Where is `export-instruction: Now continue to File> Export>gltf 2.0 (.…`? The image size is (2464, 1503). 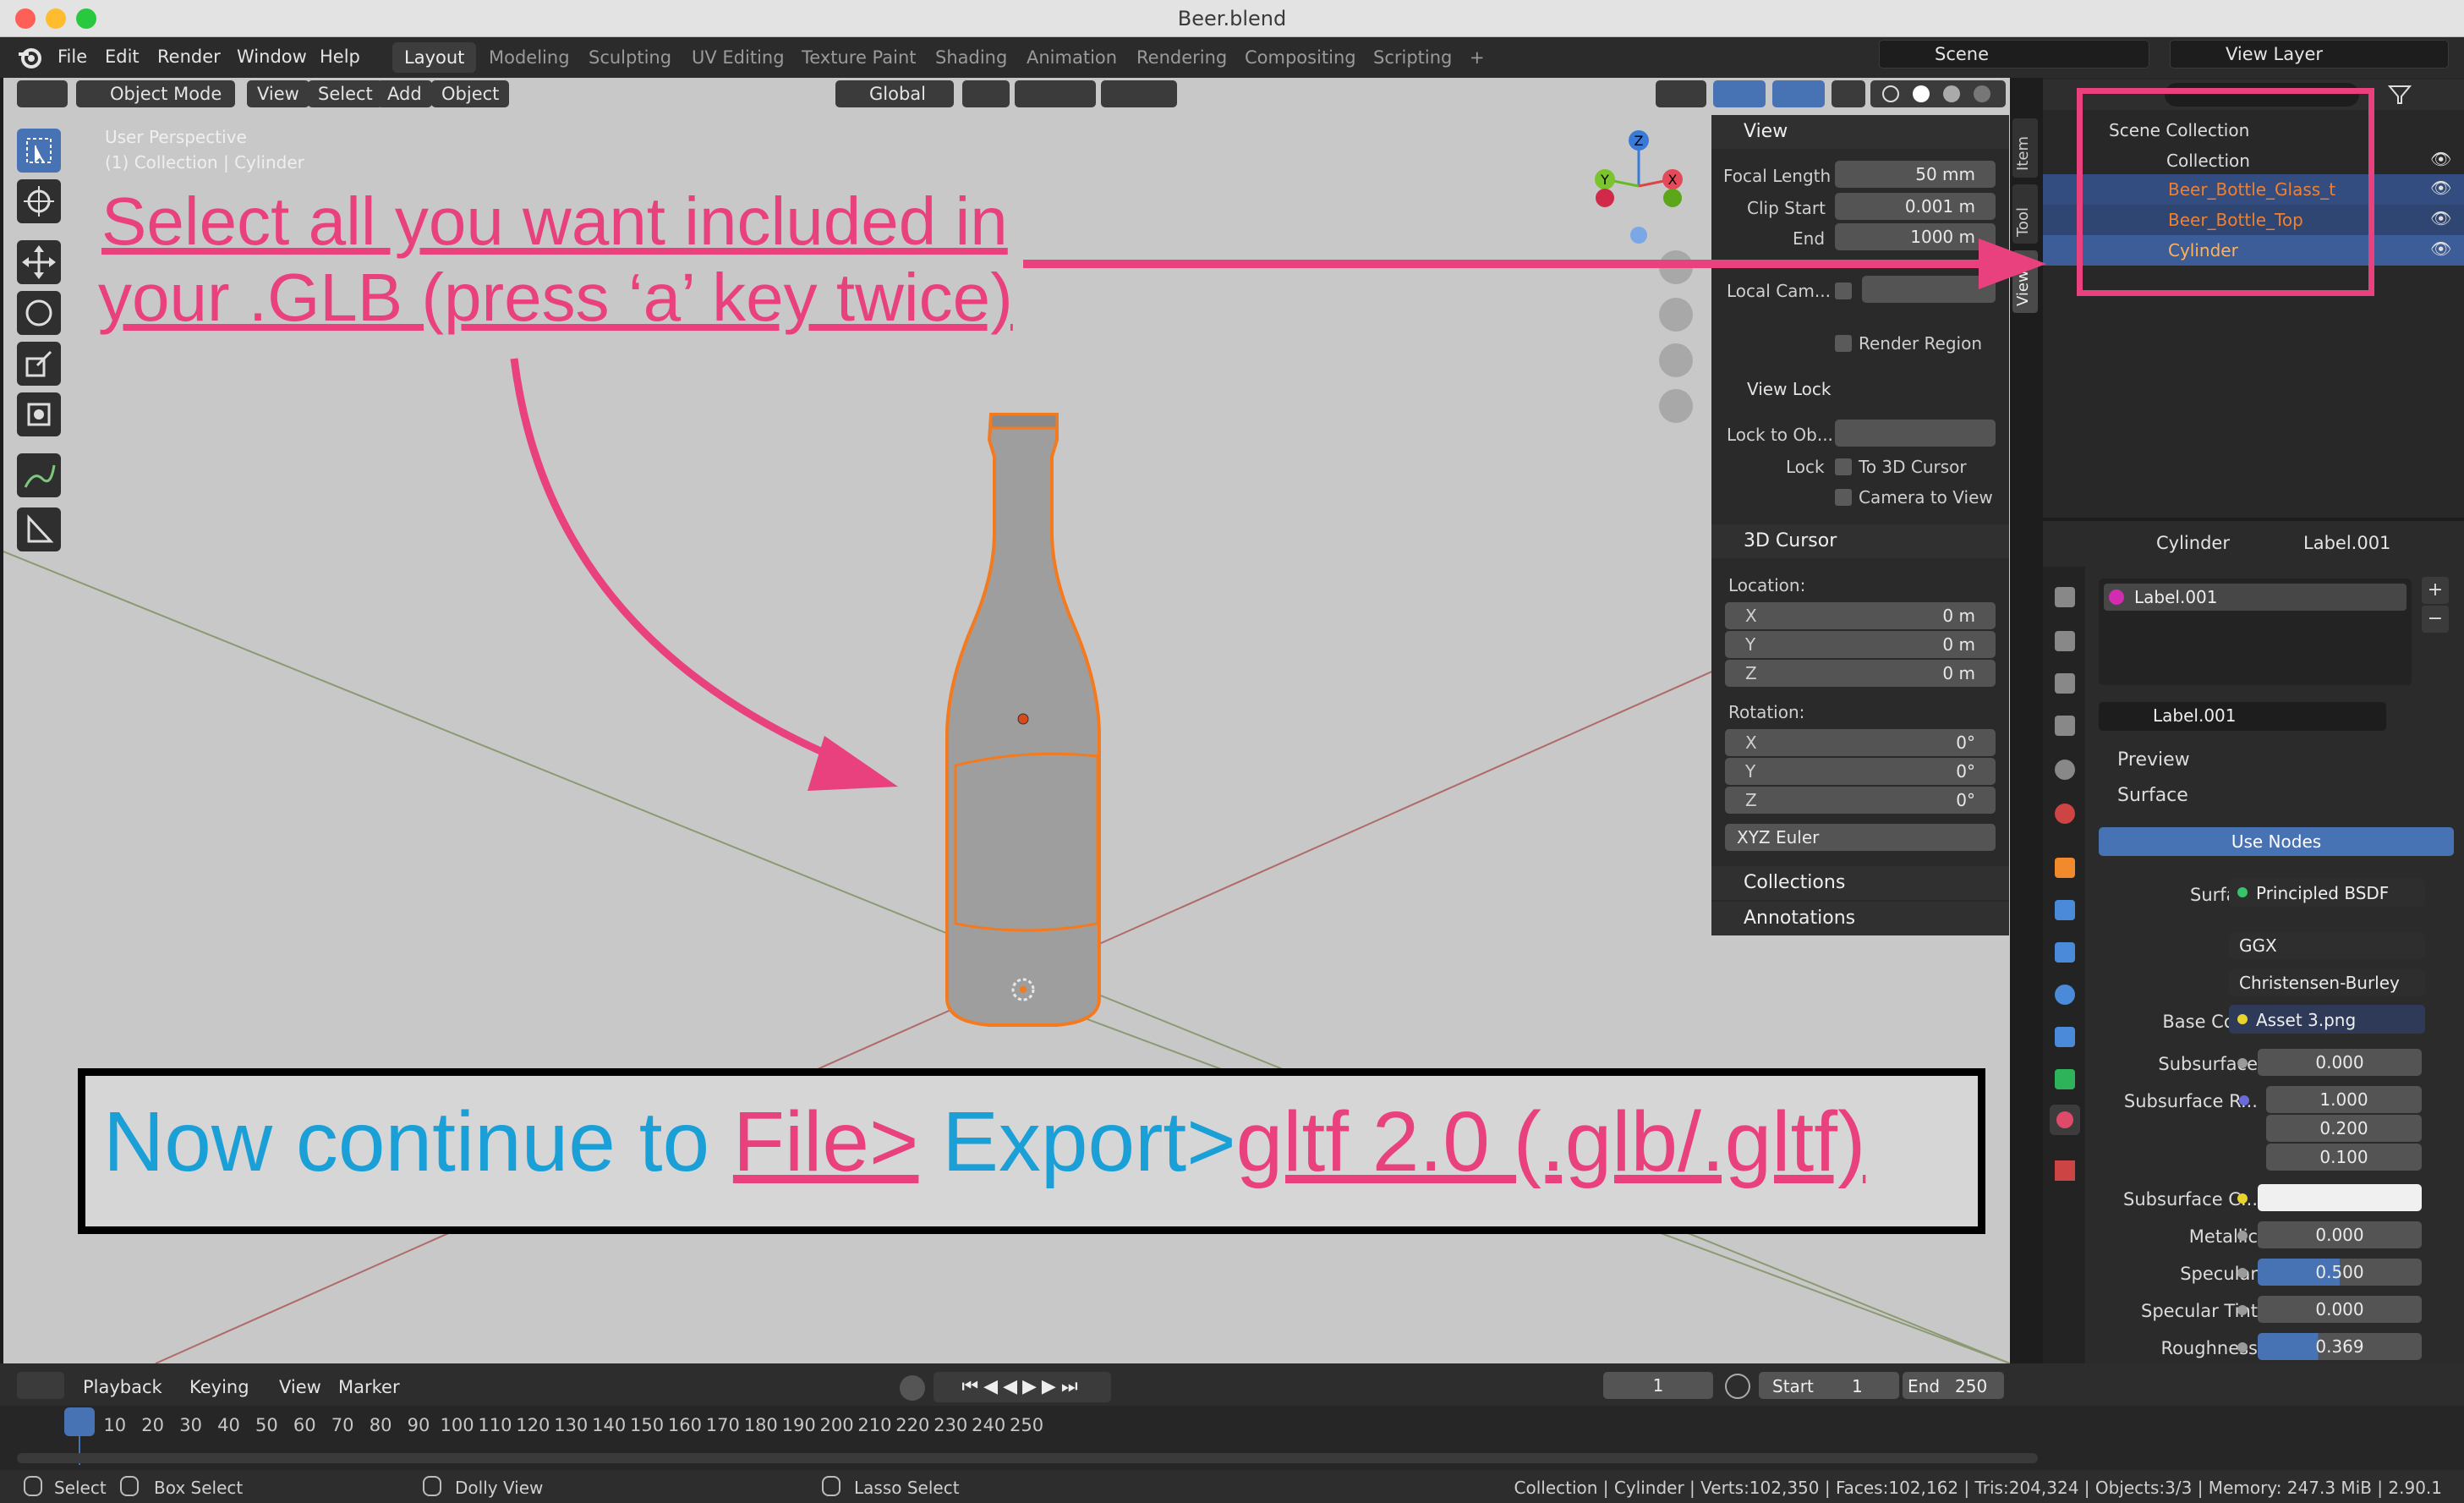 export-instruction: Now continue to File> Export>gltf 2.0 (.… is located at coordinates (984, 1142).